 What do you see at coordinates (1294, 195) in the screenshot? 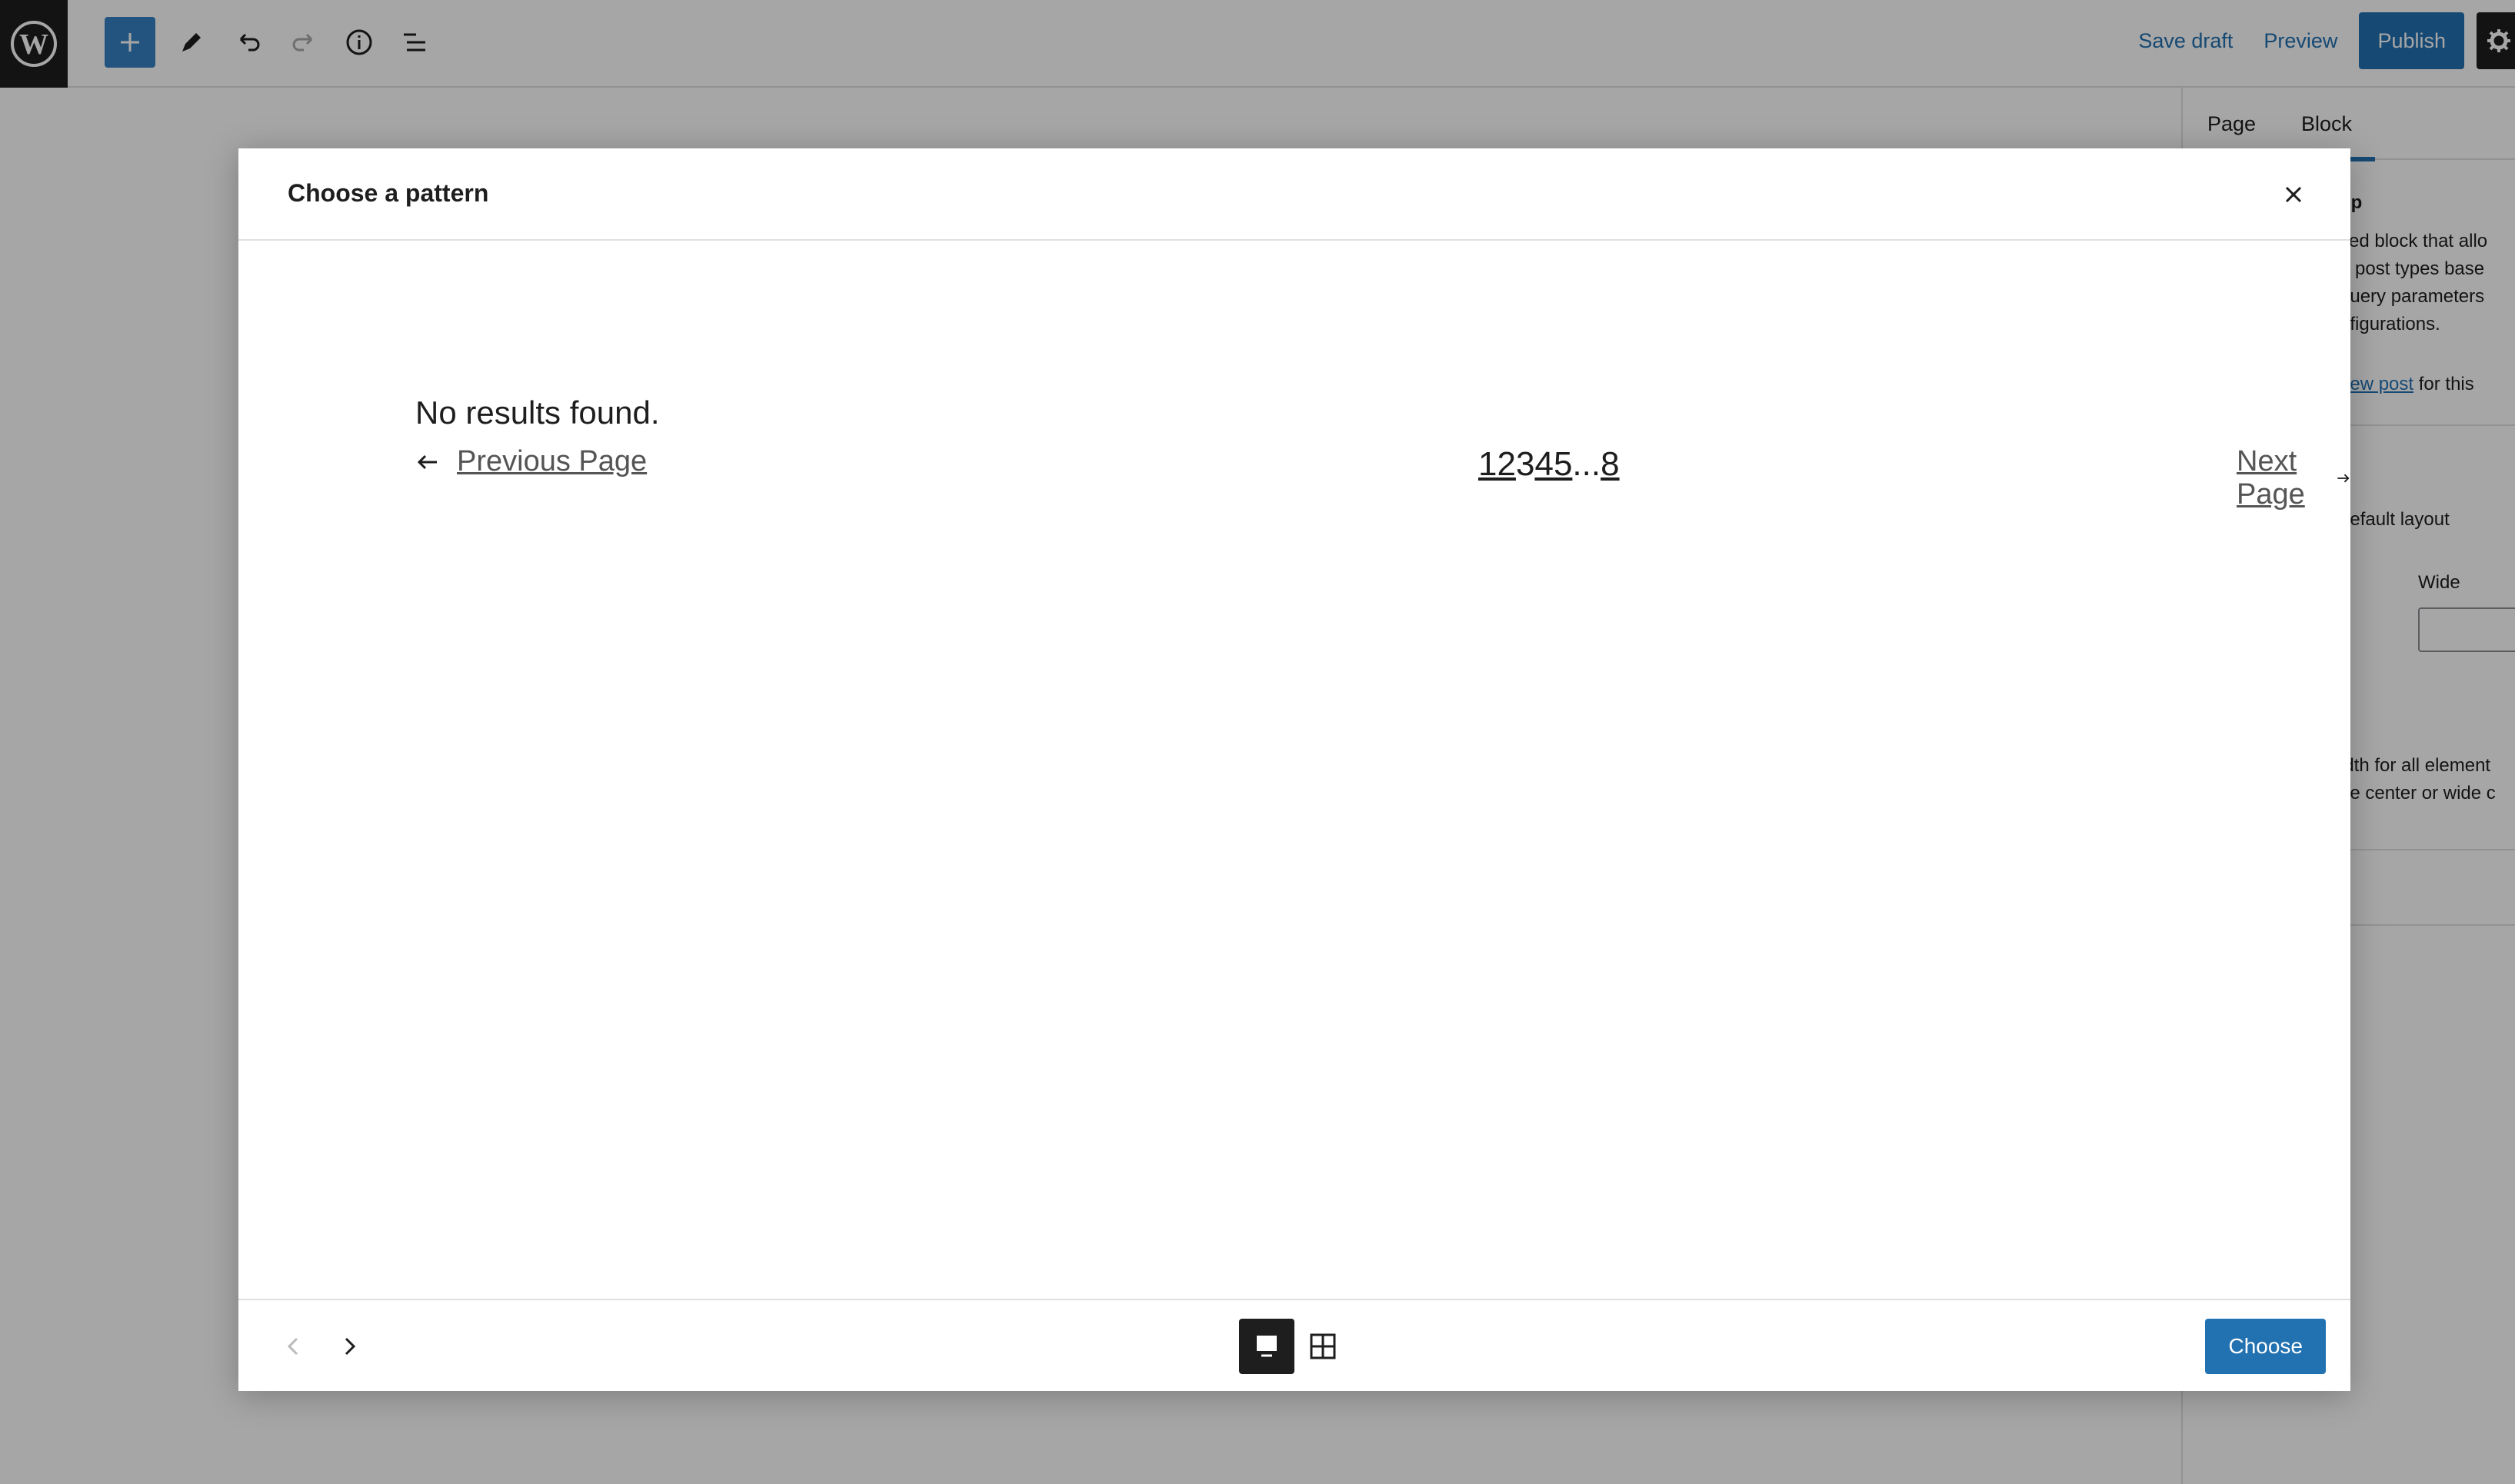
I see `modal-header: Choose a pattern` at bounding box center [1294, 195].